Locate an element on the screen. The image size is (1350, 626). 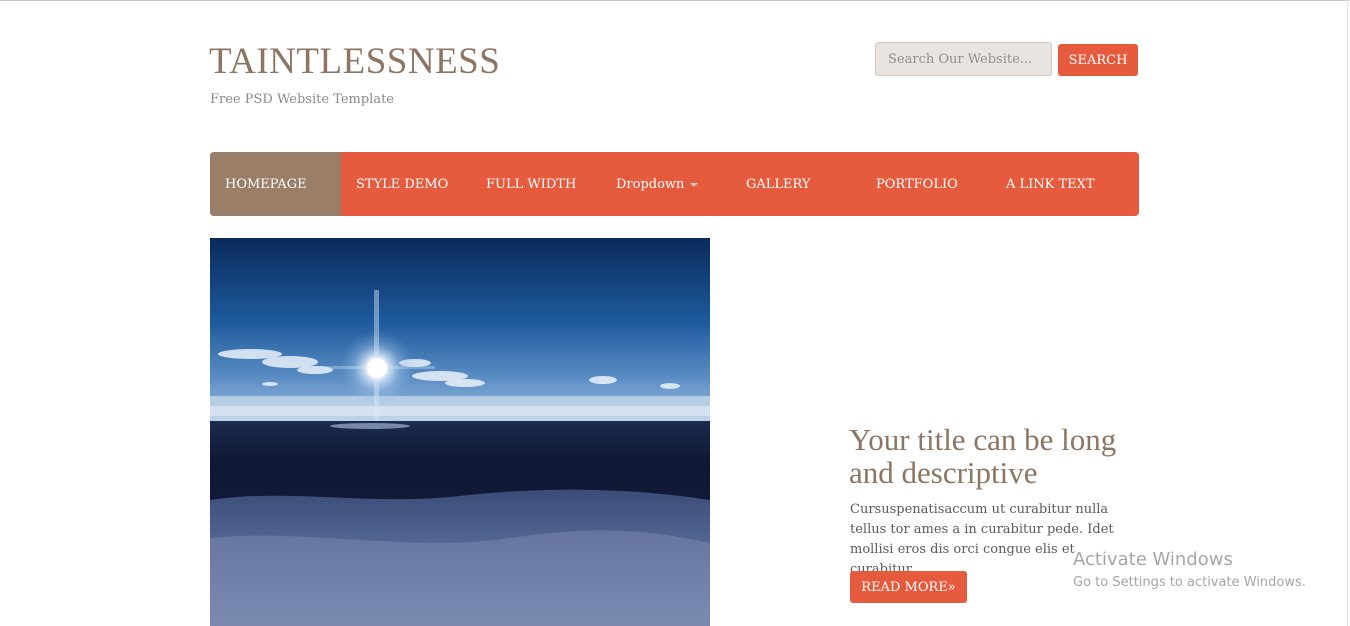
nav-item-label: HOMEPAGE is located at coordinates (266, 184).